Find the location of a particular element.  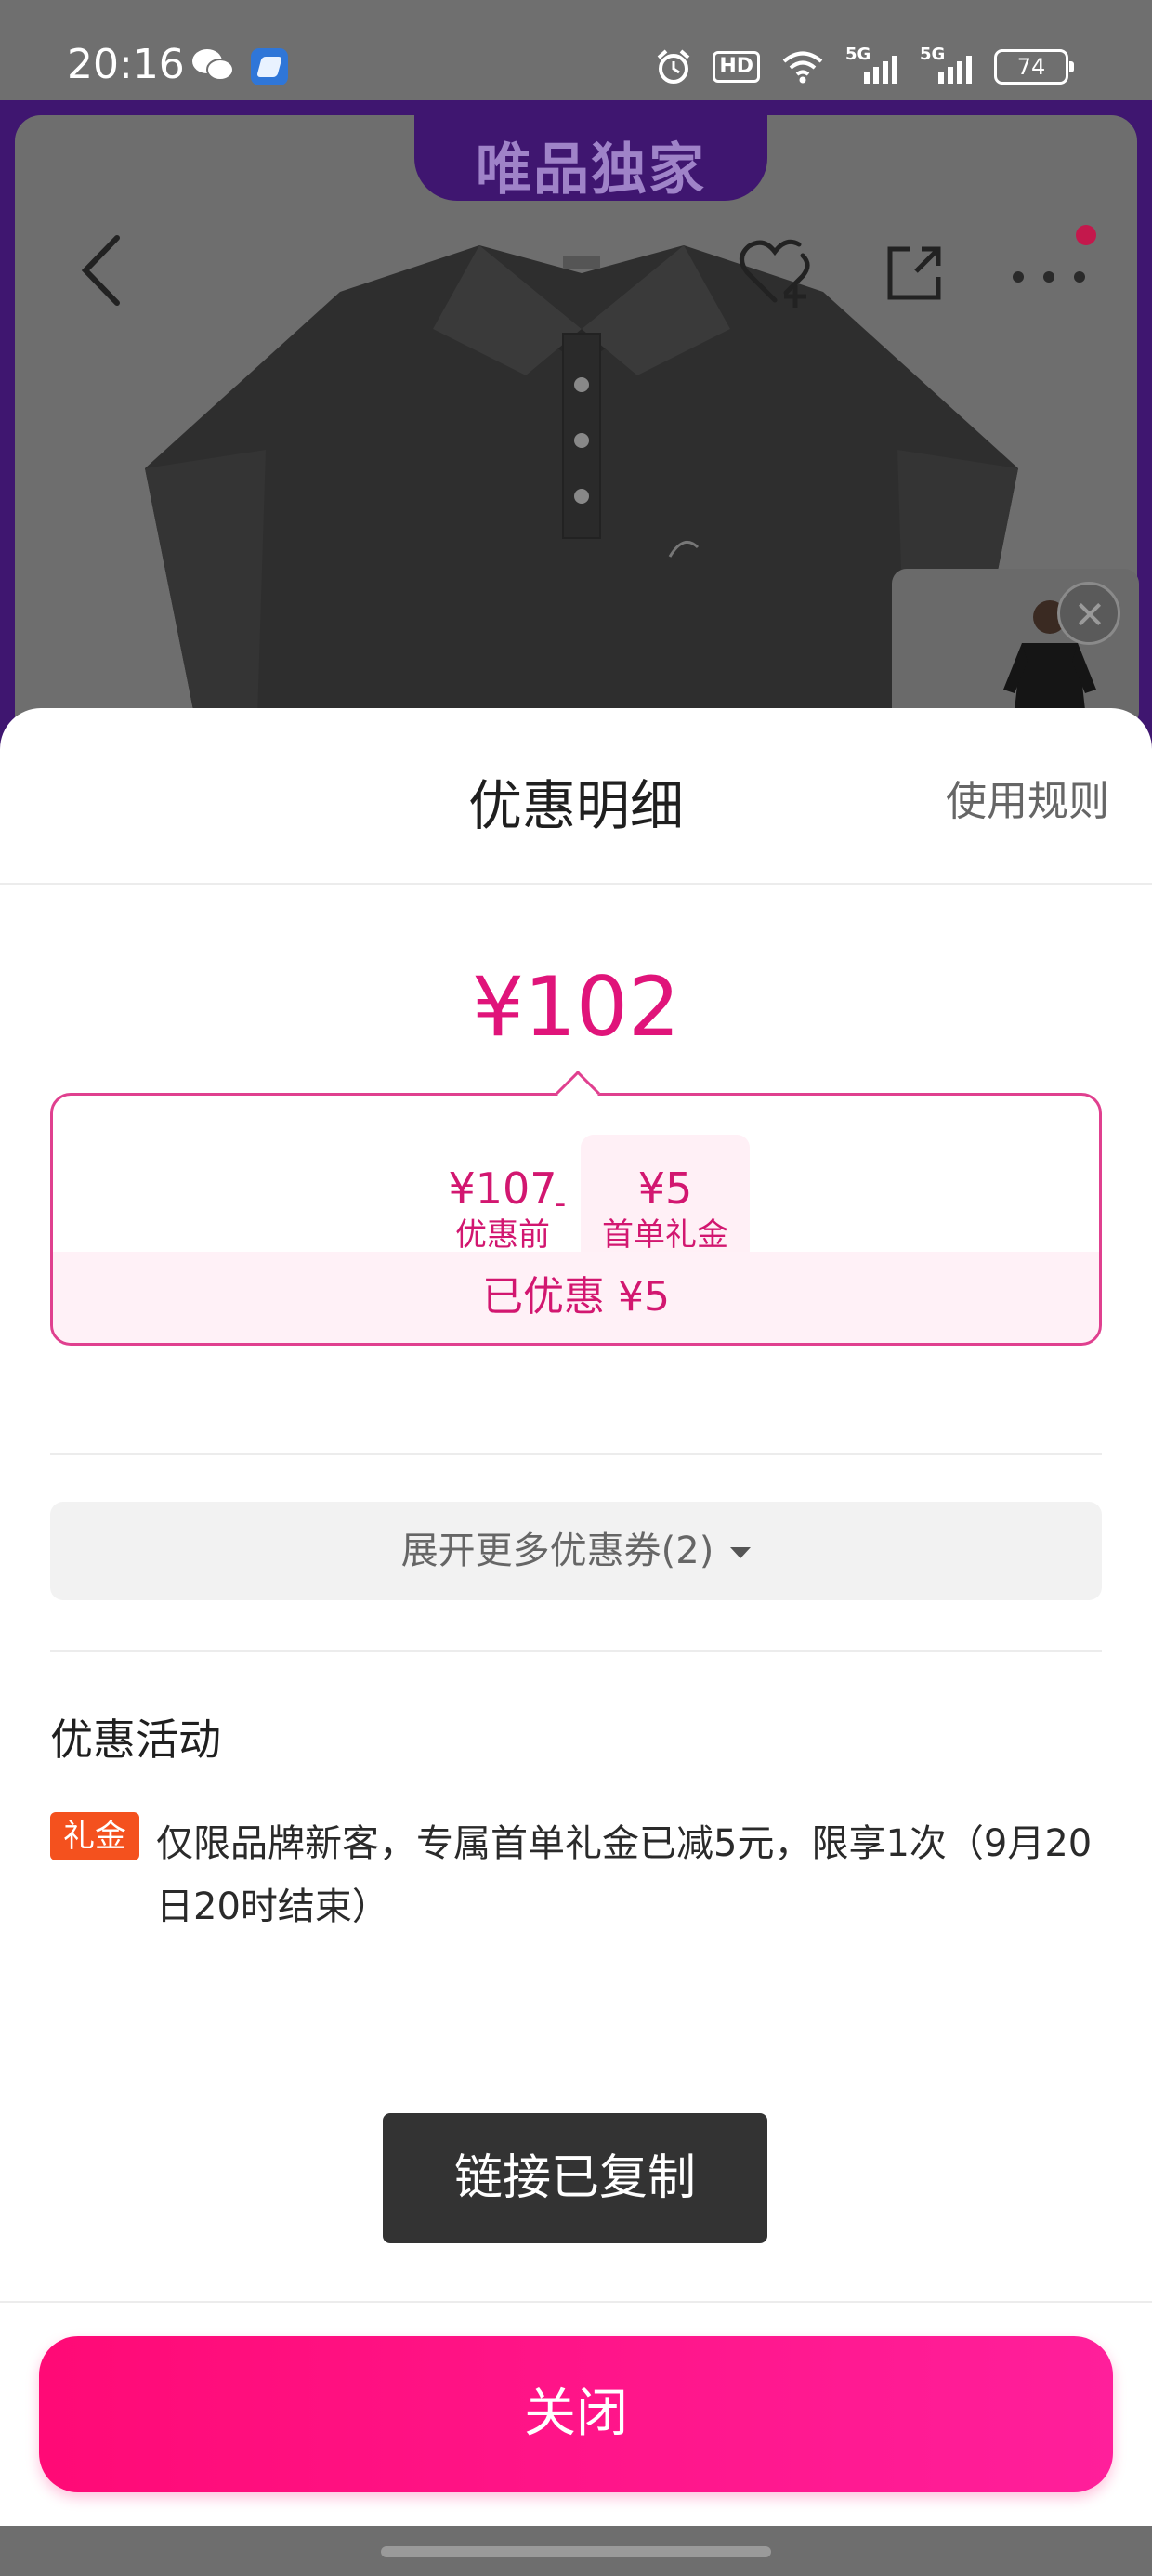

expand-coupons-button: 展开更多优惠券(2) is located at coordinates (576, 1551).